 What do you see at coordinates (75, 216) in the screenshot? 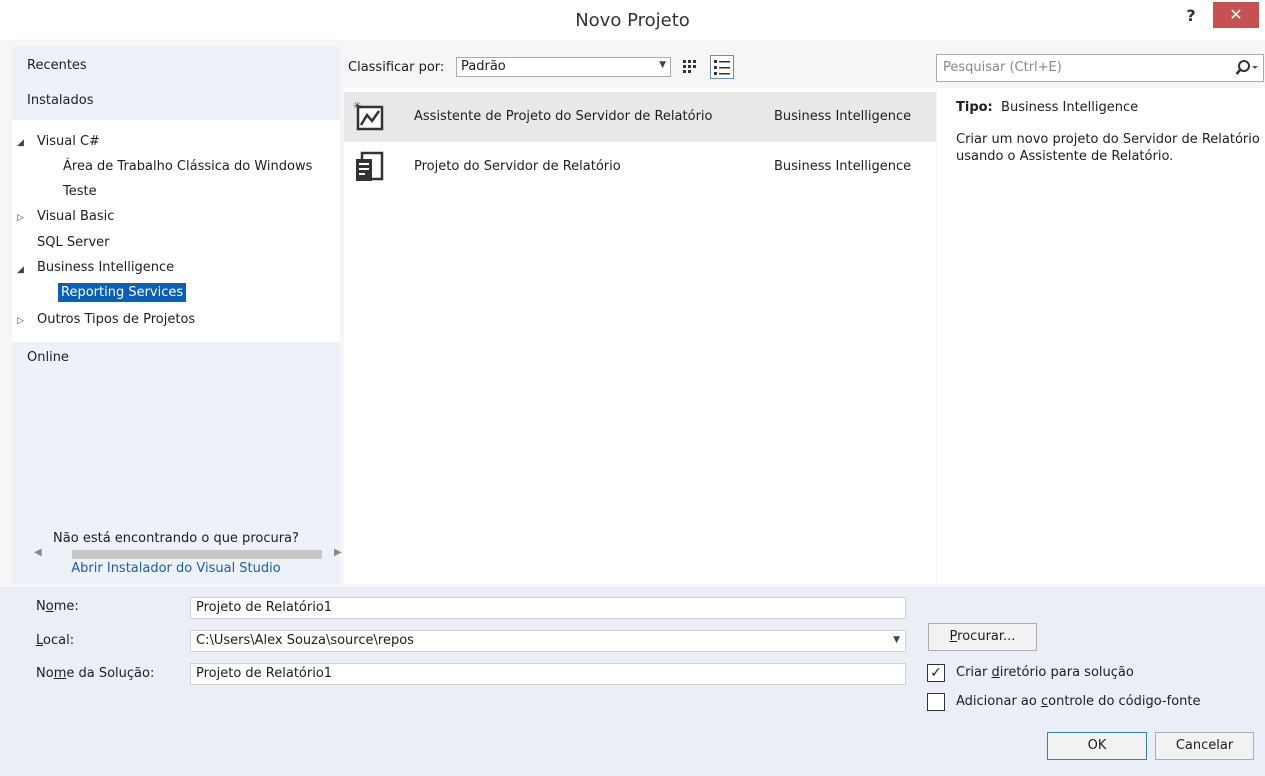
I see `tree-item-visual-basic: Visual Basic` at bounding box center [75, 216].